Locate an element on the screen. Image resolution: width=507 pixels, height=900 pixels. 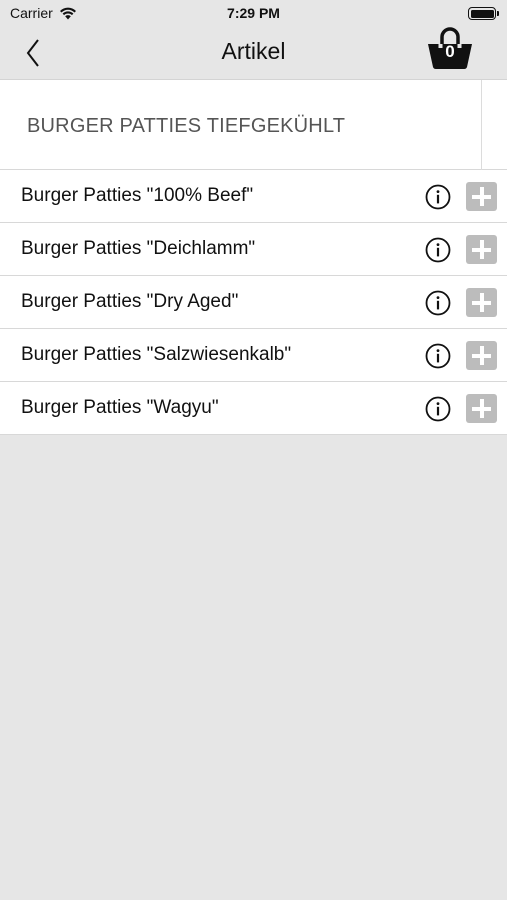
product-row: Burger Patties "Salzwiesenkalb" is located at coordinates (253, 355).